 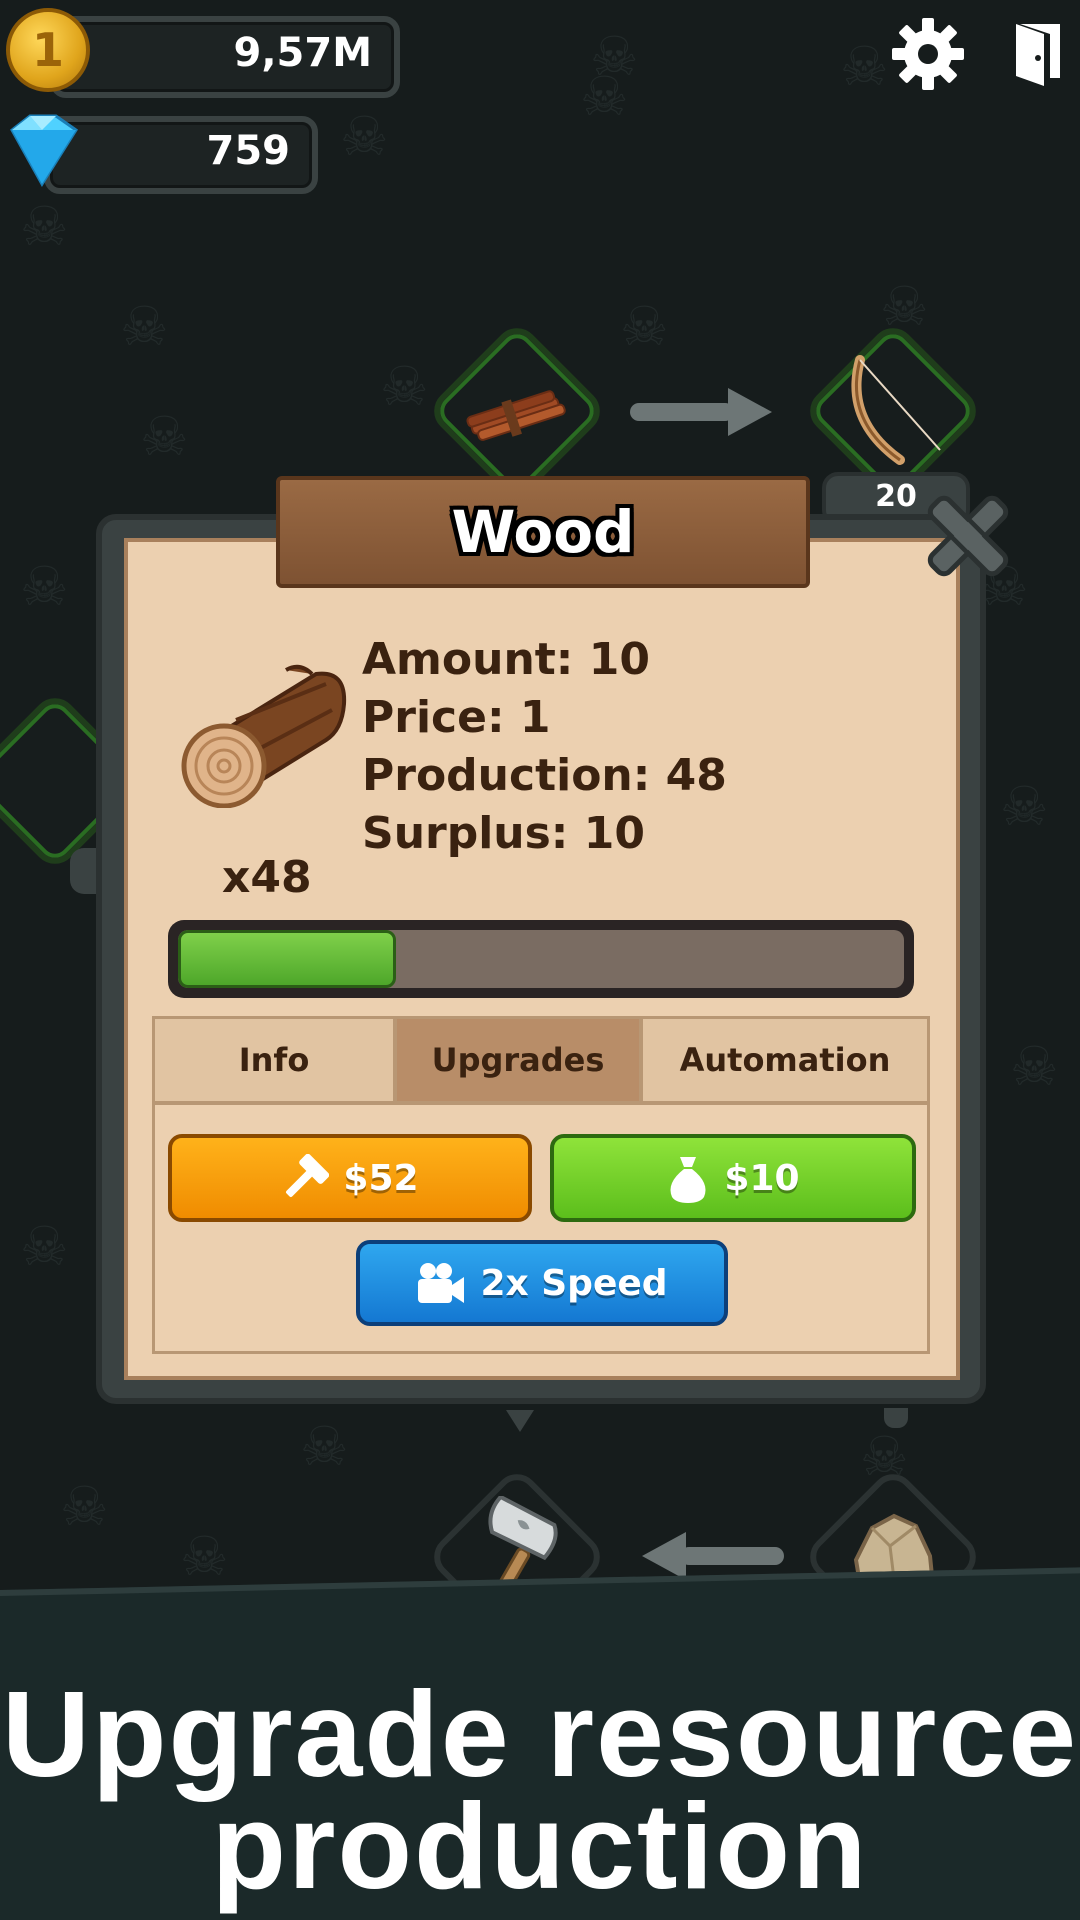 I want to click on money-bag-icon, so click(x=688, y=1180).